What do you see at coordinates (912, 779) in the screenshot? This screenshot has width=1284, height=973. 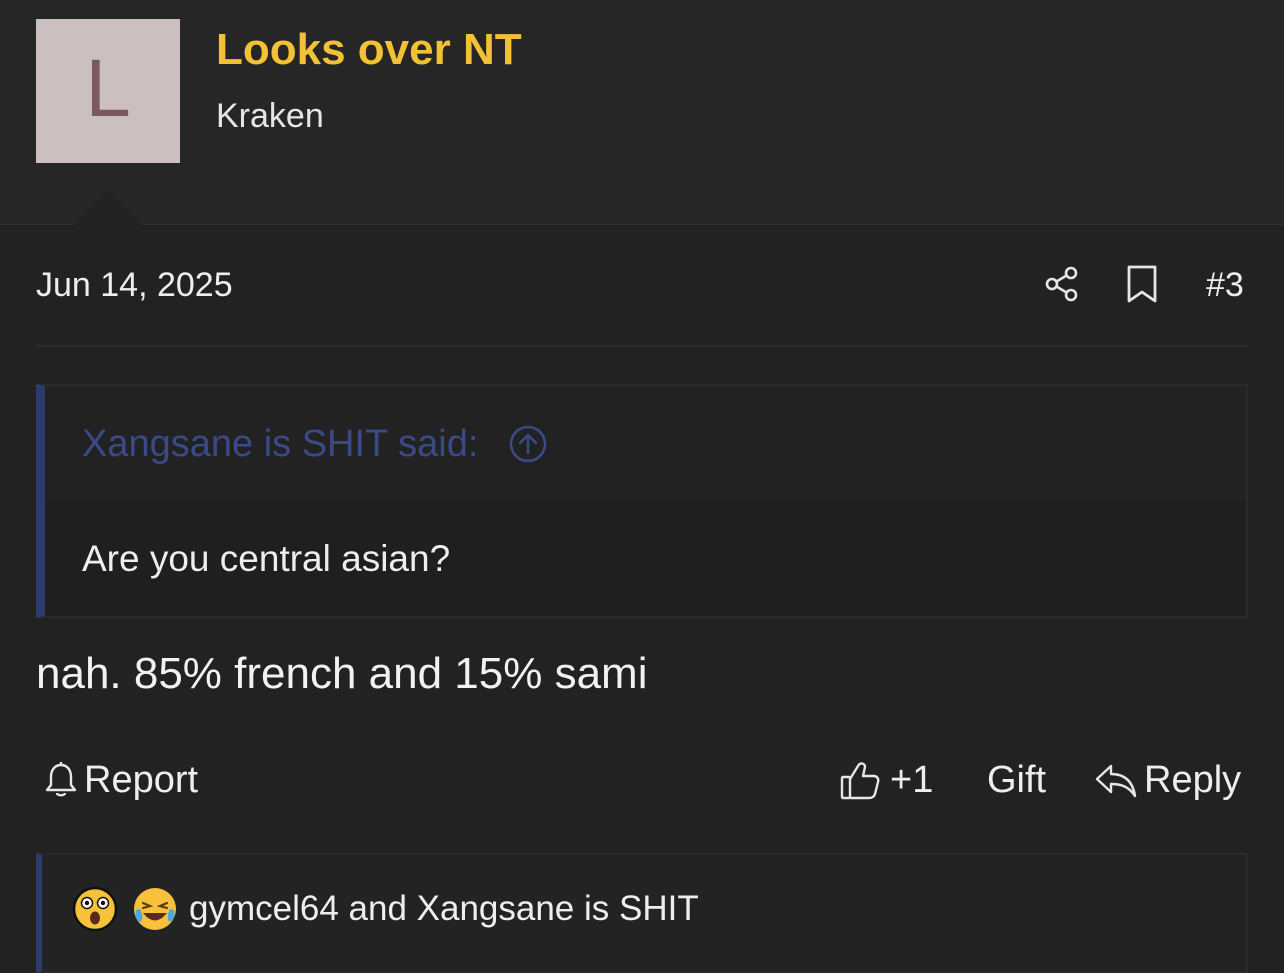 I see `like-count: +1` at bounding box center [912, 779].